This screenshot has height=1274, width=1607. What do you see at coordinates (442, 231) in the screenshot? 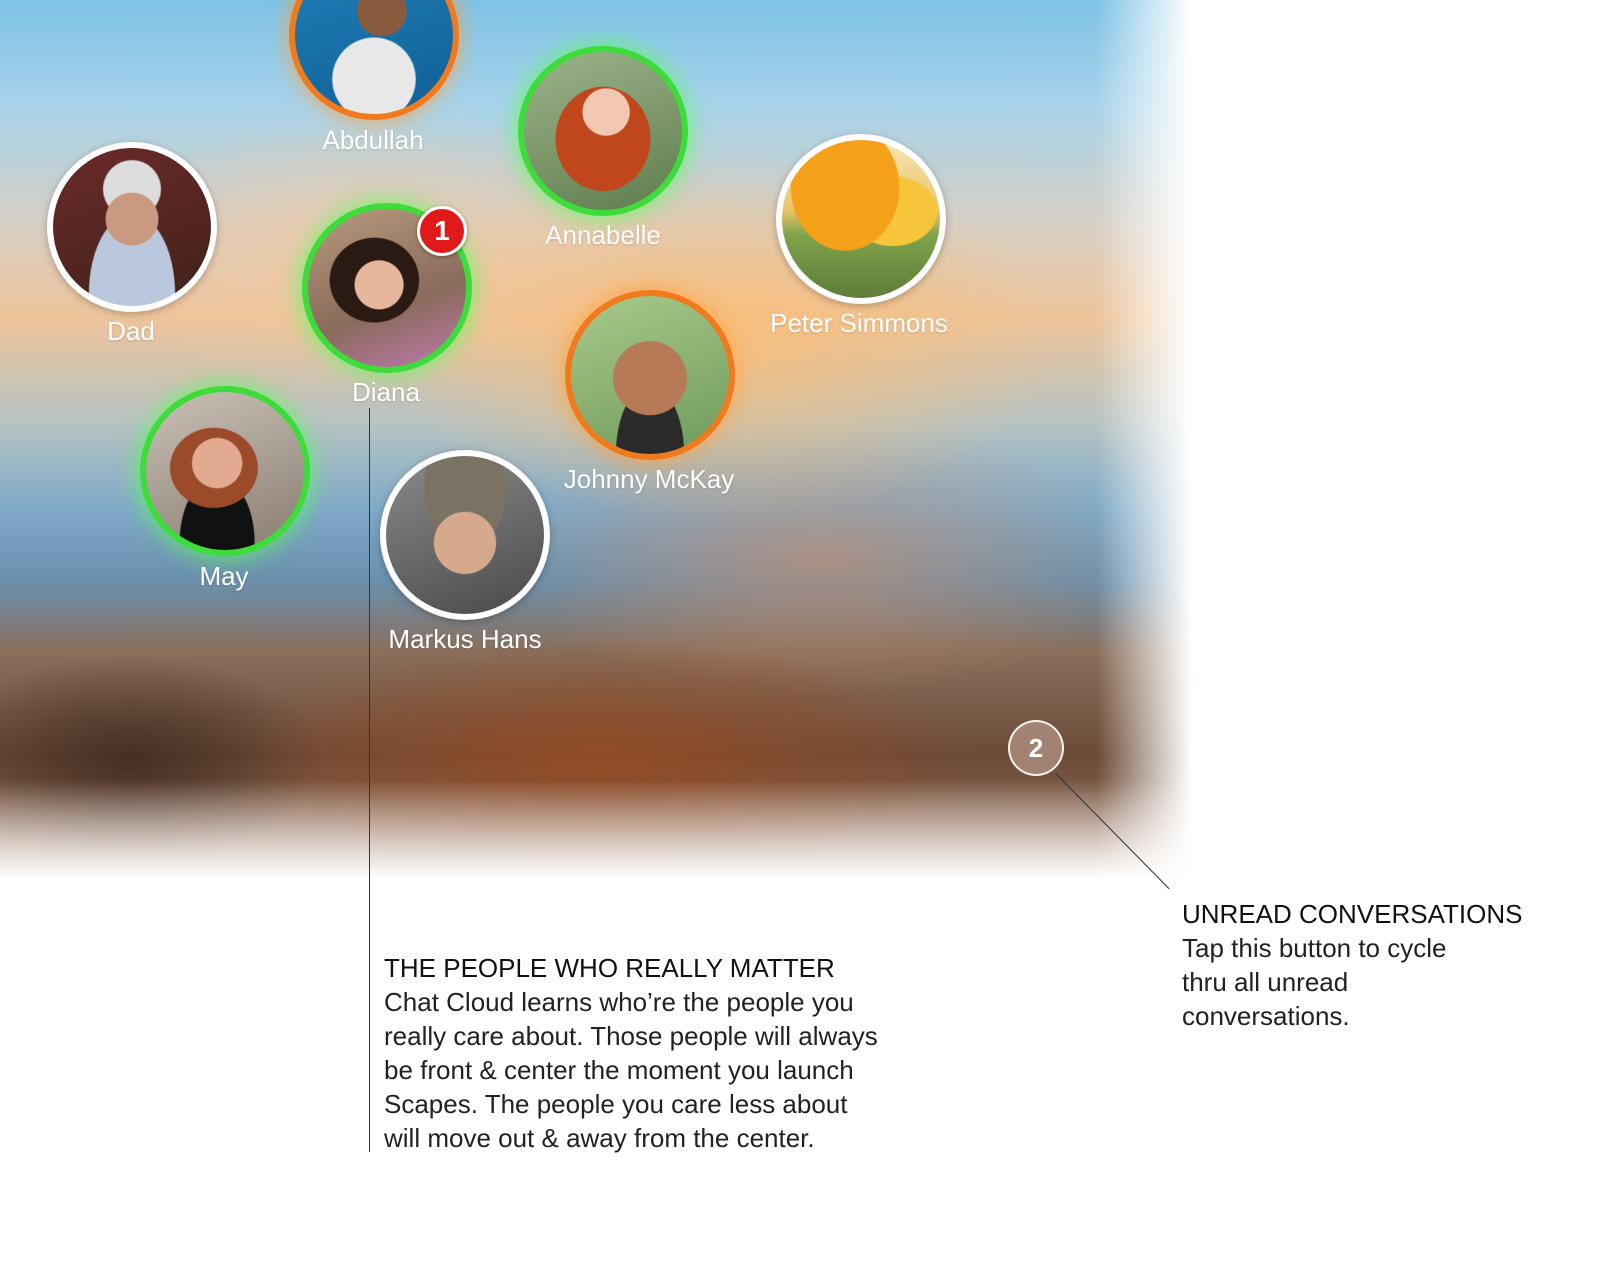
I see `unread-count-badge: 1` at bounding box center [442, 231].